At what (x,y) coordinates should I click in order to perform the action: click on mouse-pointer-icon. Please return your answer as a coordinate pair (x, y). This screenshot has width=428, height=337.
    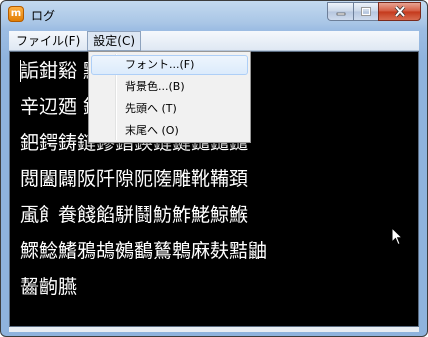
    Looking at the image, I should click on (397, 236).